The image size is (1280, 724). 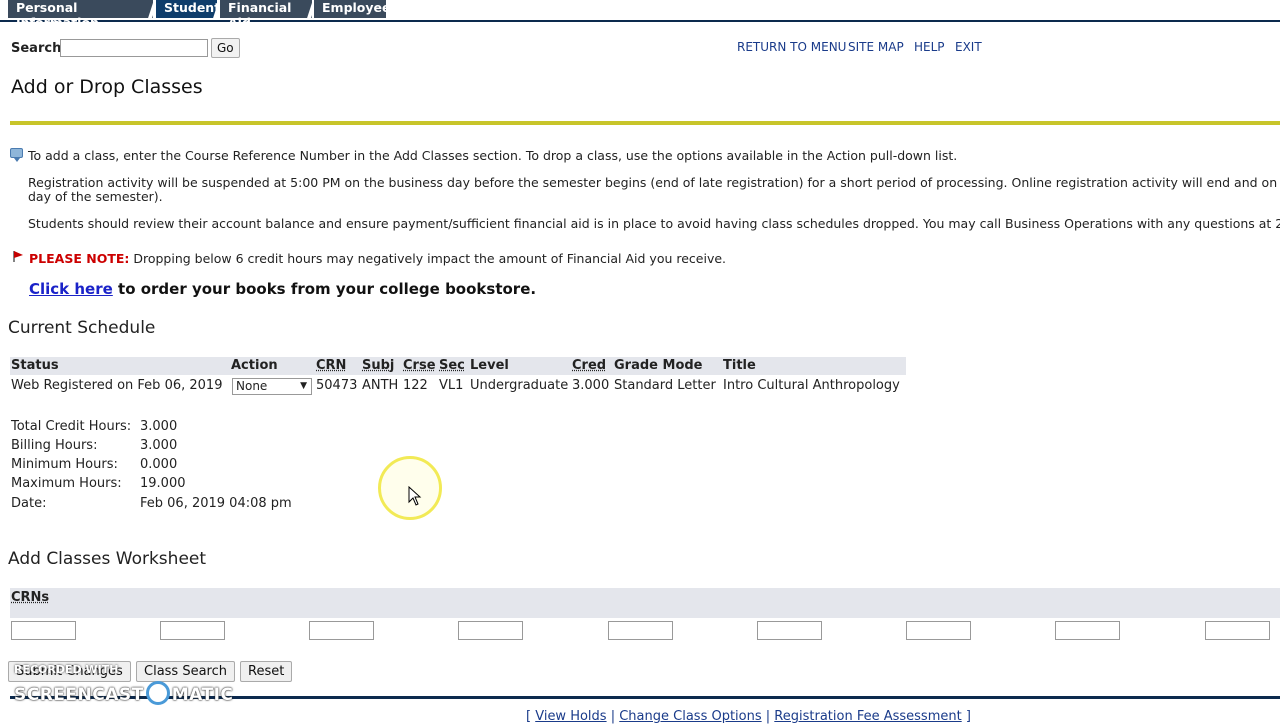 What do you see at coordinates (658, 365) in the screenshot?
I see `col-header-grade-mode: Grade Mode` at bounding box center [658, 365].